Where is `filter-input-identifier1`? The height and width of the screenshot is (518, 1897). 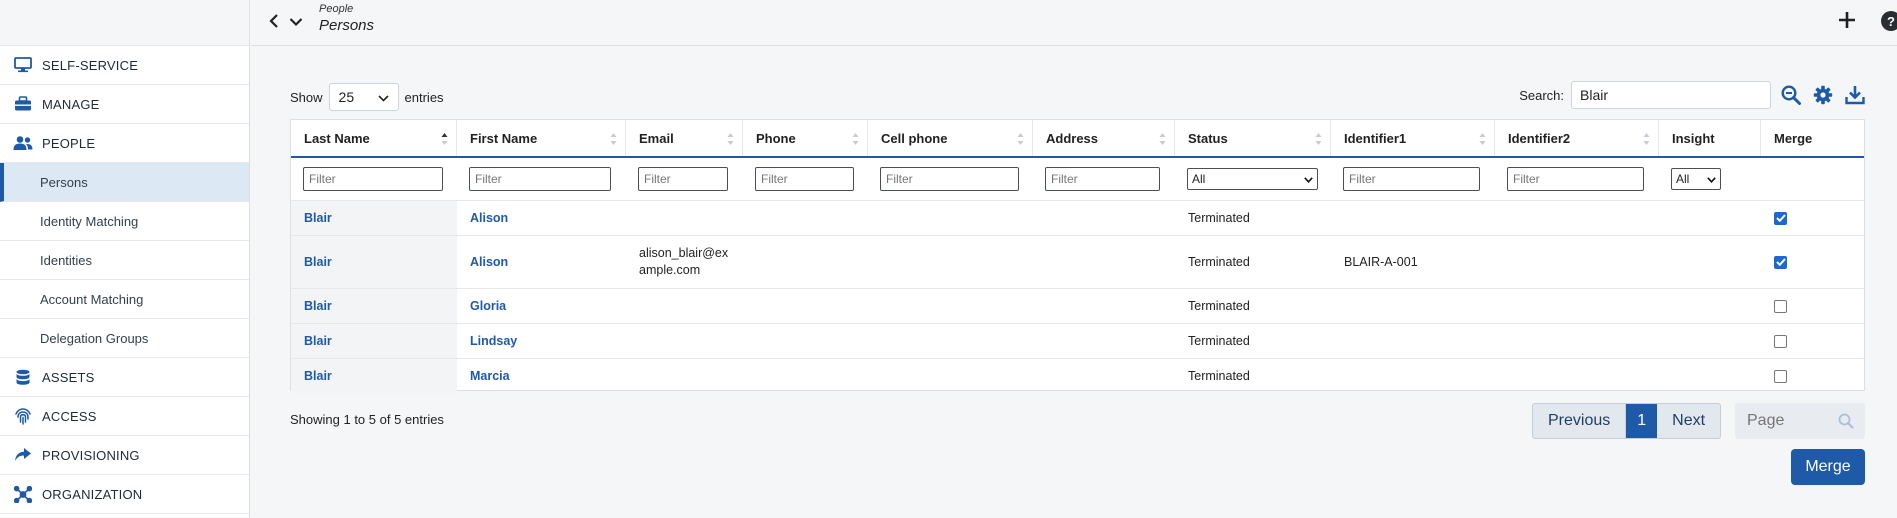 filter-input-identifier1 is located at coordinates (1411, 179).